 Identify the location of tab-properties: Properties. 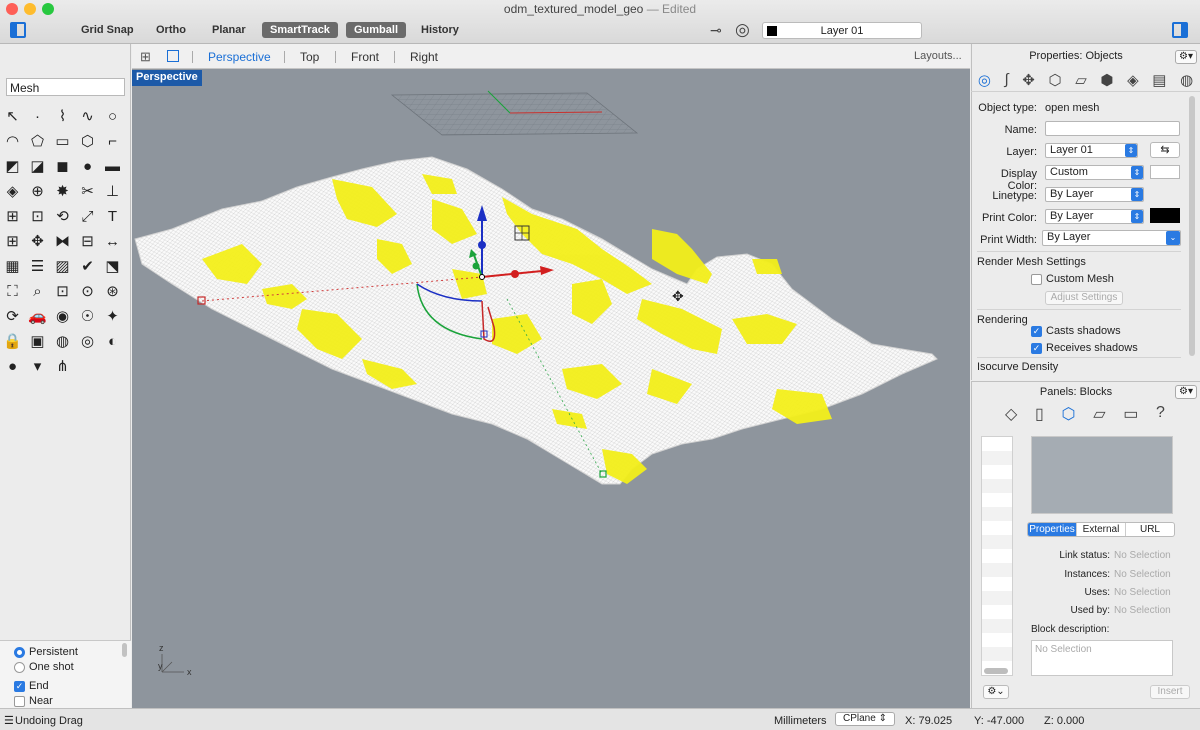
(1052, 529).